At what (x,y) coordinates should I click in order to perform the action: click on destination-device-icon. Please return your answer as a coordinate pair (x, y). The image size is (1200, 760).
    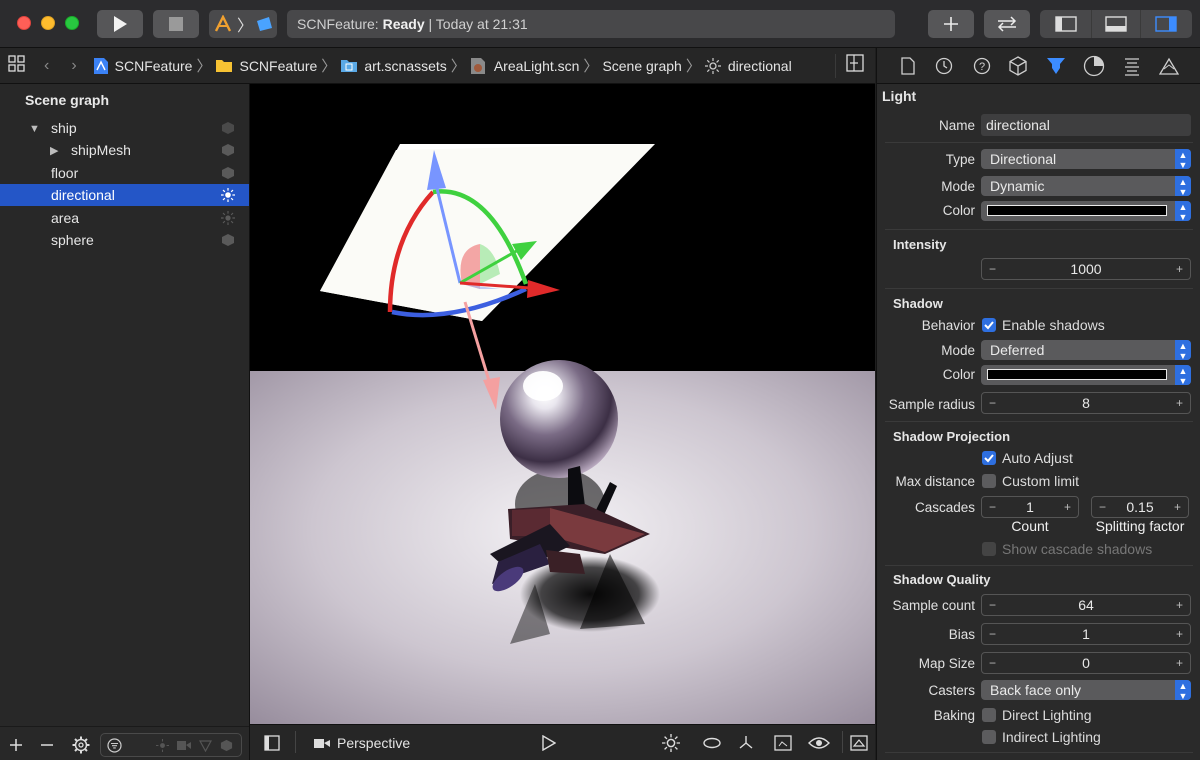
    Looking at the image, I should click on (264, 24).